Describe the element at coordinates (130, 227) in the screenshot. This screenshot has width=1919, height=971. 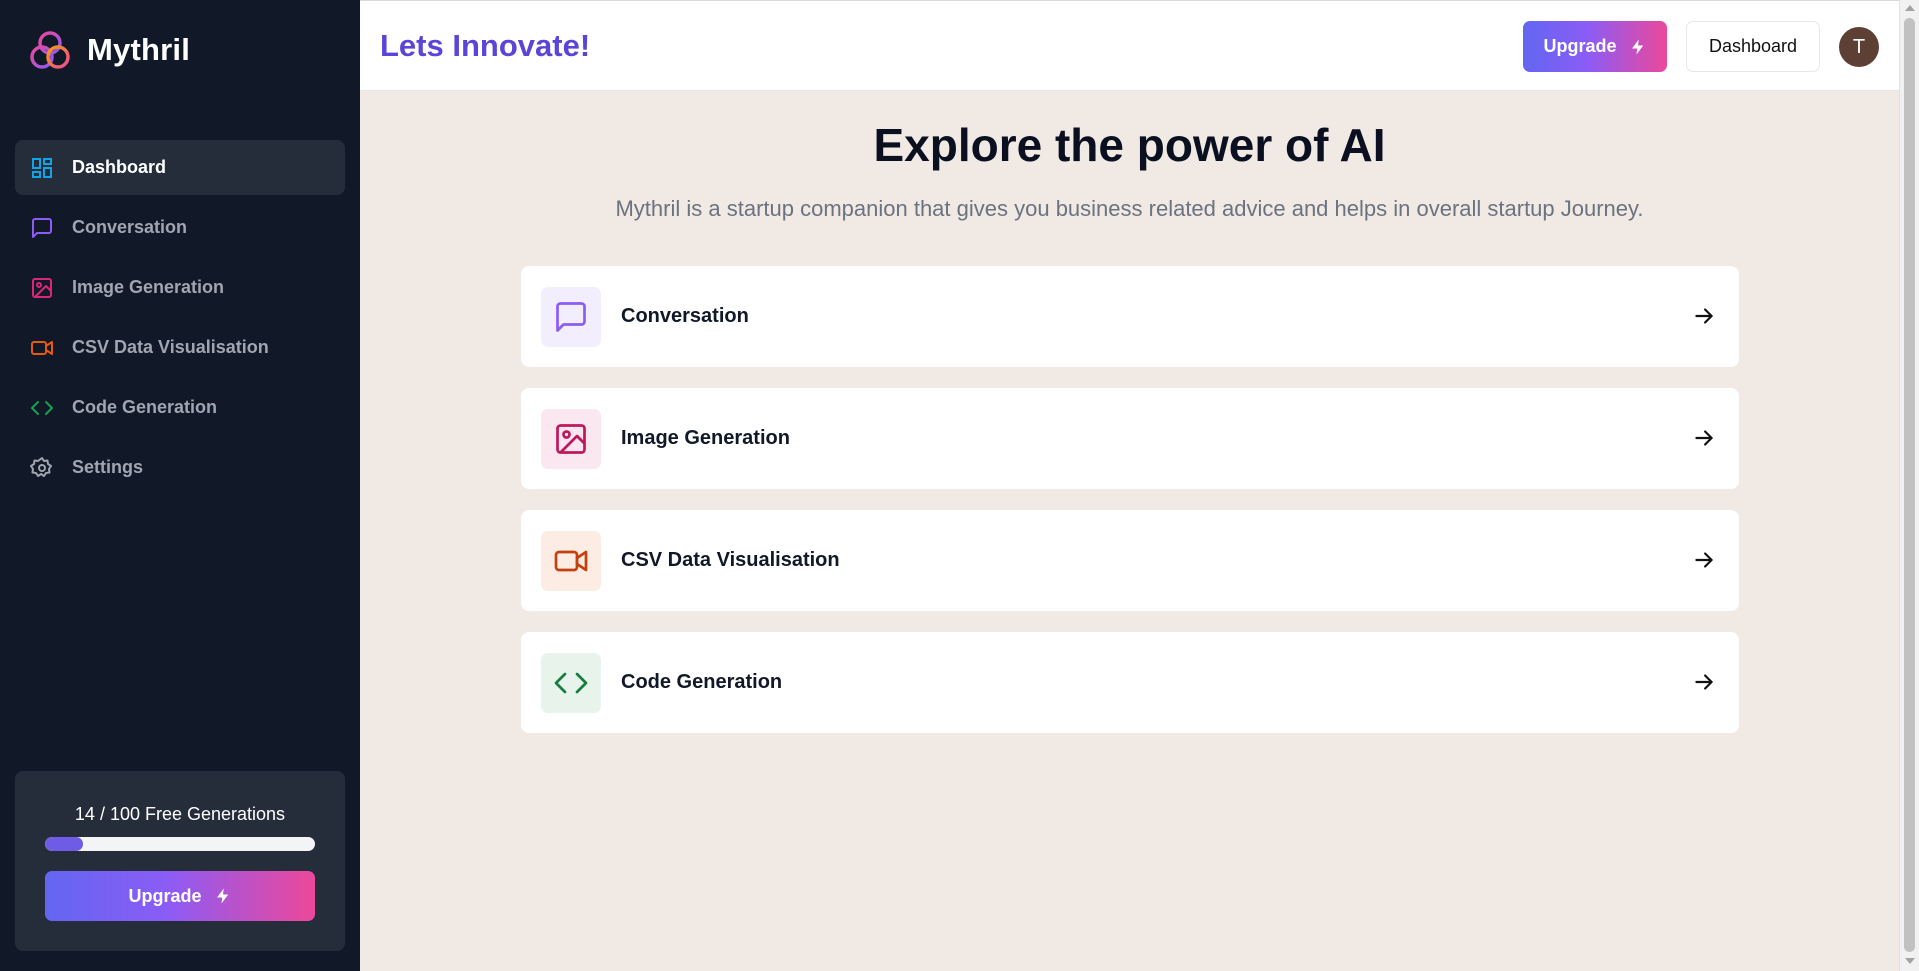
I see `sidebar-item-label: Conversation` at that location.